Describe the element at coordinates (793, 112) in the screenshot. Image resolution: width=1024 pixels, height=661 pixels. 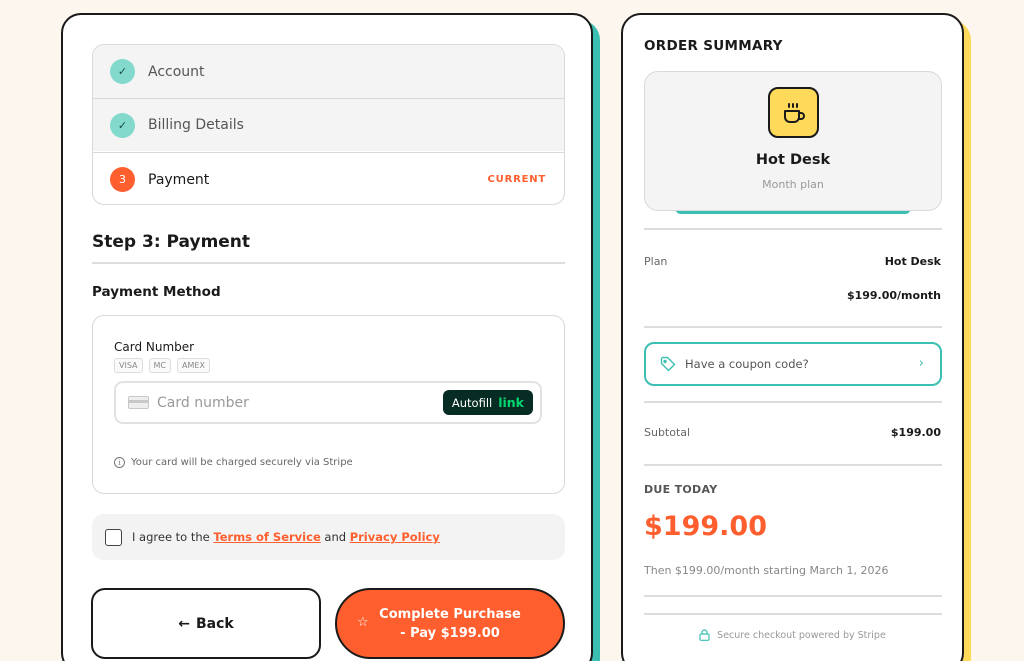
I see `coffee-cup-icon` at that location.